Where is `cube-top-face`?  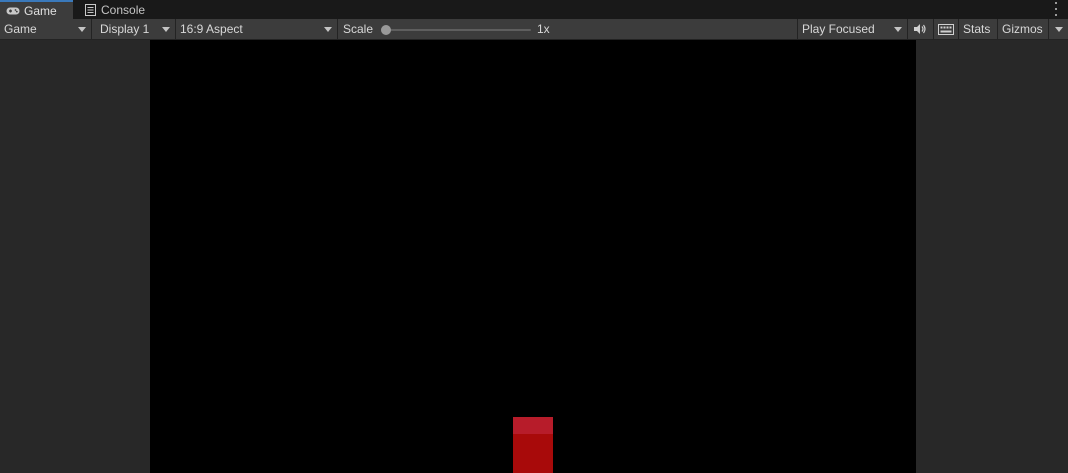
cube-top-face is located at coordinates (533, 425).